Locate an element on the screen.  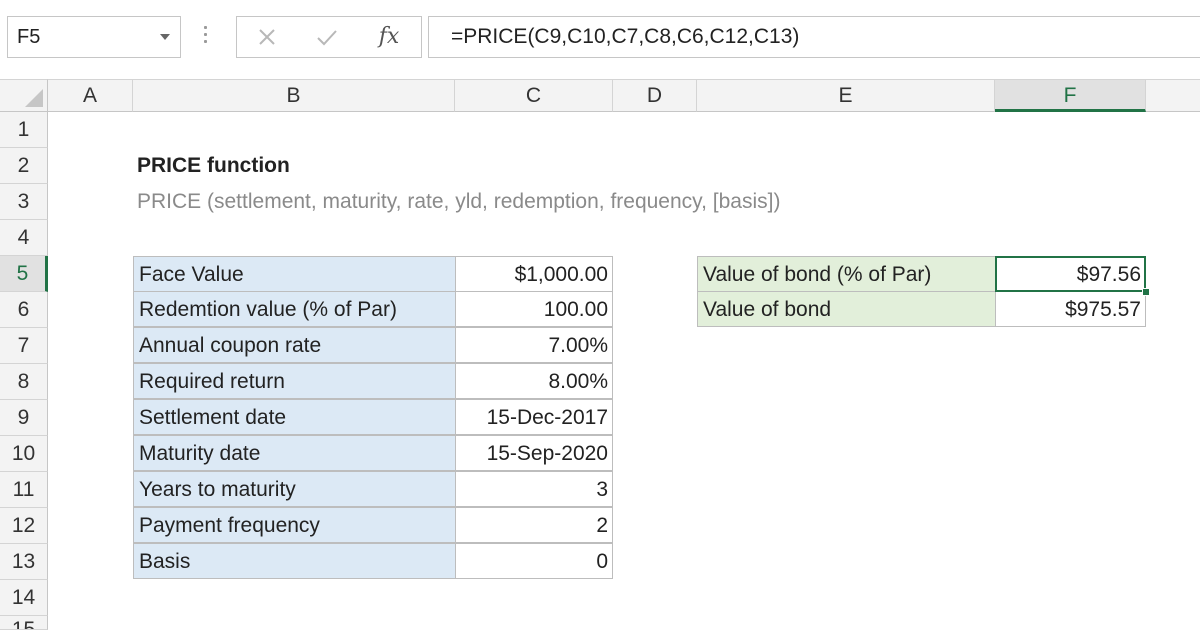
input-value: 15-Sep-2020 is located at coordinates (534, 453).